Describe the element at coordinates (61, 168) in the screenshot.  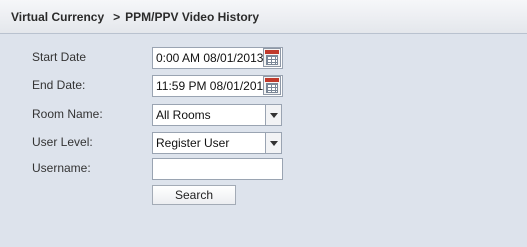
I see `username-label: Username:` at that location.